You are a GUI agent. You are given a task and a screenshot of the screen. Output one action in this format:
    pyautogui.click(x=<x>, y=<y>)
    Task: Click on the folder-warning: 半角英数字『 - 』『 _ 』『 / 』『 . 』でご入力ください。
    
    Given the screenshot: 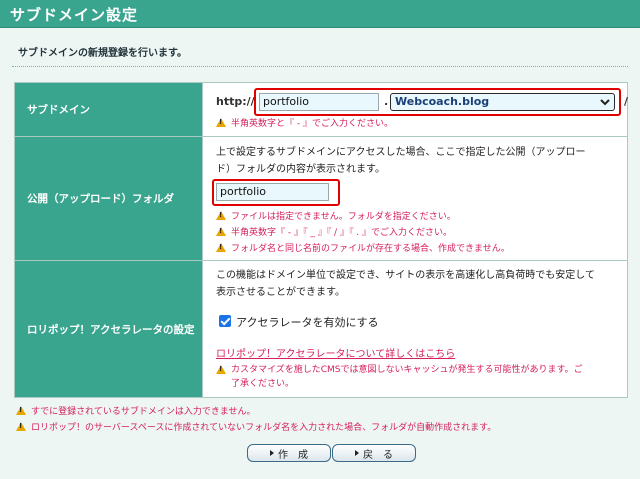 What is the action you would take?
    pyautogui.click(x=334, y=231)
    